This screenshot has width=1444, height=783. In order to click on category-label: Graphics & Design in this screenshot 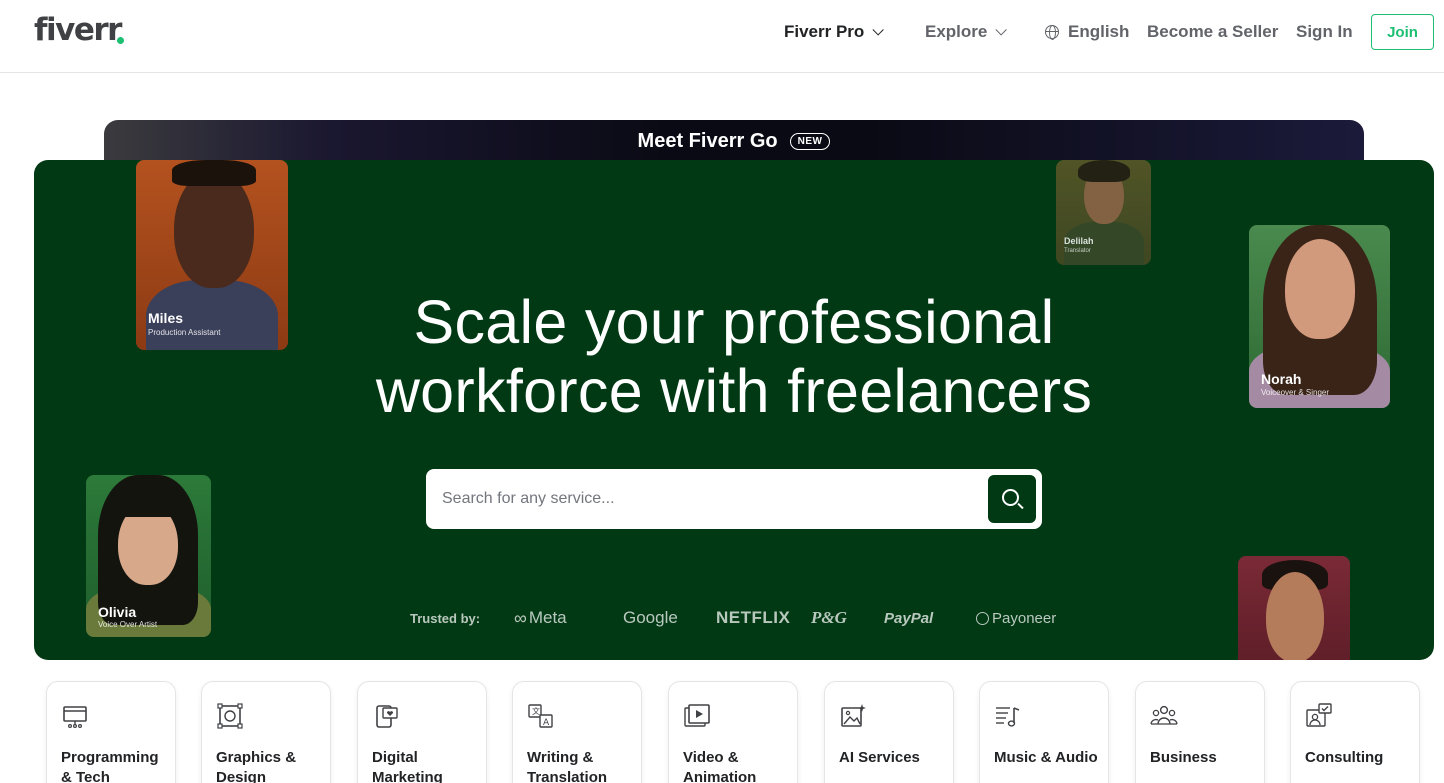, I will do `click(256, 766)`.